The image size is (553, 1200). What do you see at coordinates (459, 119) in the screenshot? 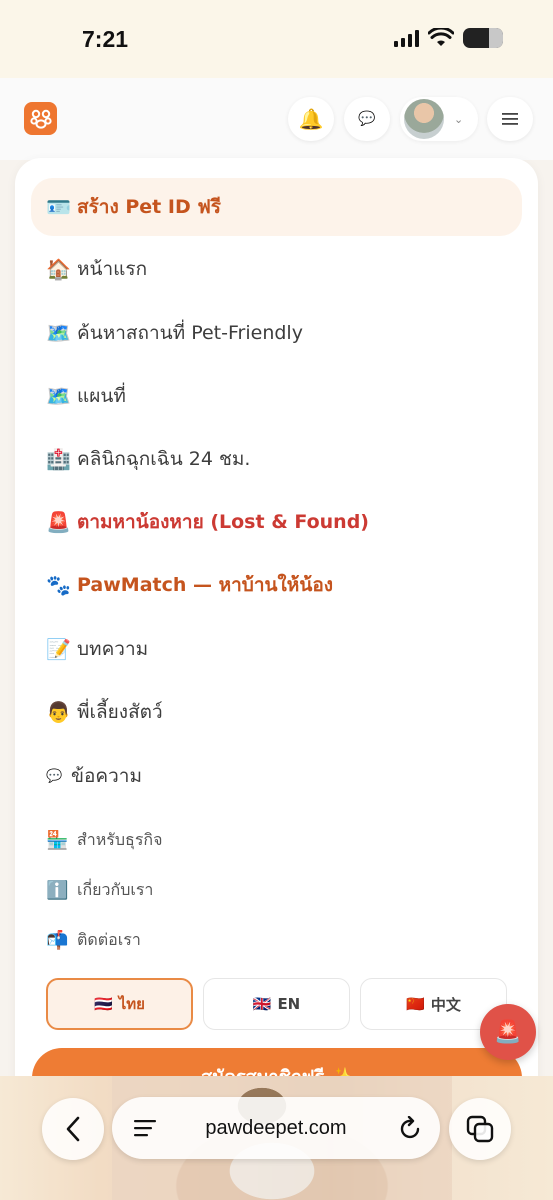
I see `chevron-down-icon: ⌄` at bounding box center [459, 119].